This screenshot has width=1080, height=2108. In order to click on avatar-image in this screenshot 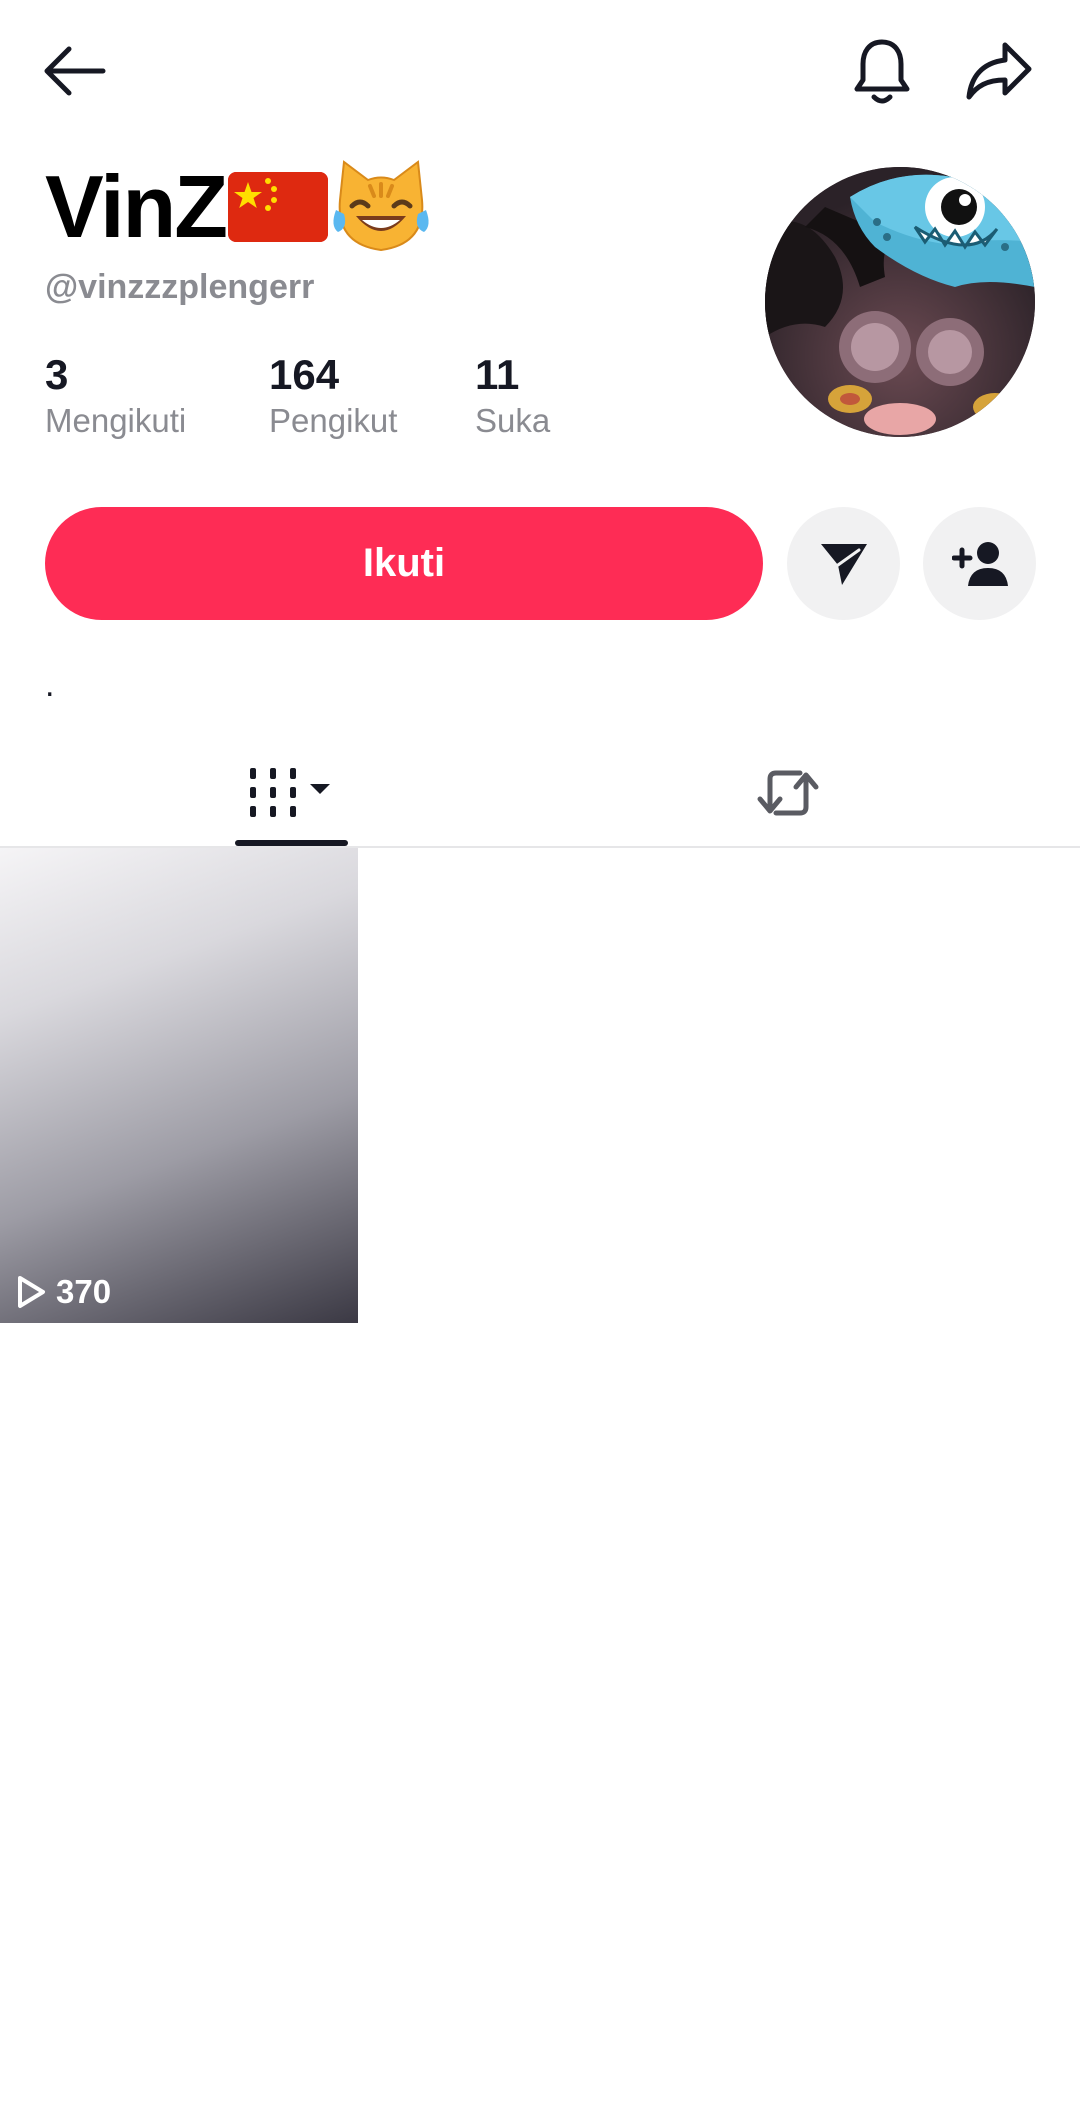, I will do `click(900, 302)`.